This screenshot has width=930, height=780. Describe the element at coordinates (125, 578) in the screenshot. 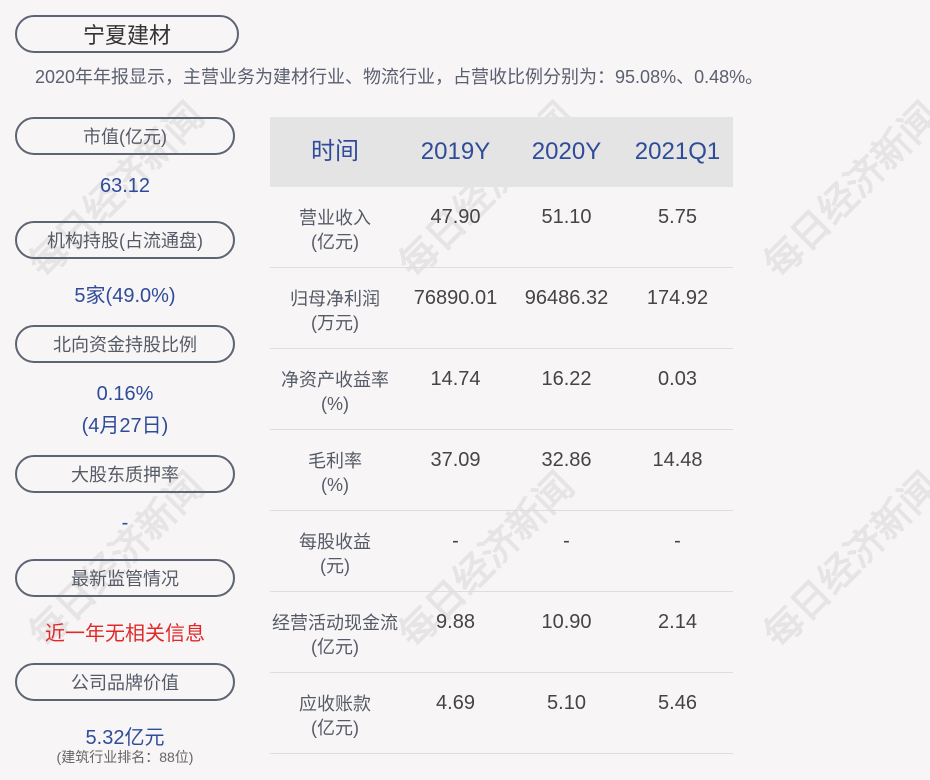

I see `regulation-label: 最新监管情况` at that location.